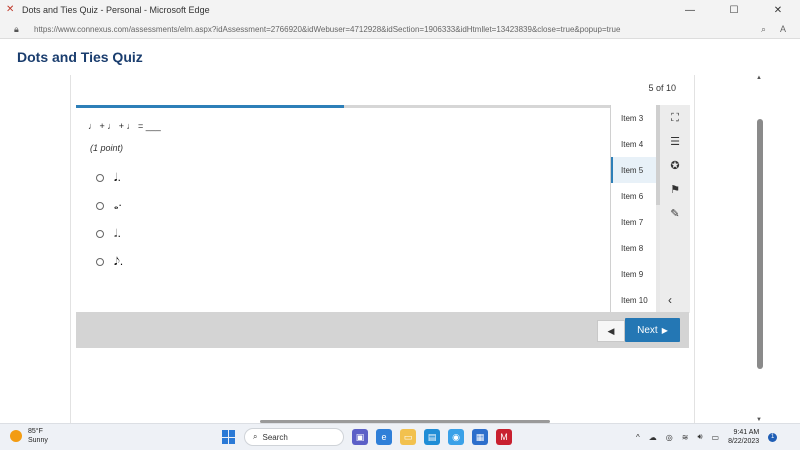  What do you see at coordinates (707, 437) in the screenshot?
I see `system-tray: ^ ☁ ◎ ≋ 🔊︎ ▭ 9:41 AM 8/22/2023 1` at bounding box center [707, 437].